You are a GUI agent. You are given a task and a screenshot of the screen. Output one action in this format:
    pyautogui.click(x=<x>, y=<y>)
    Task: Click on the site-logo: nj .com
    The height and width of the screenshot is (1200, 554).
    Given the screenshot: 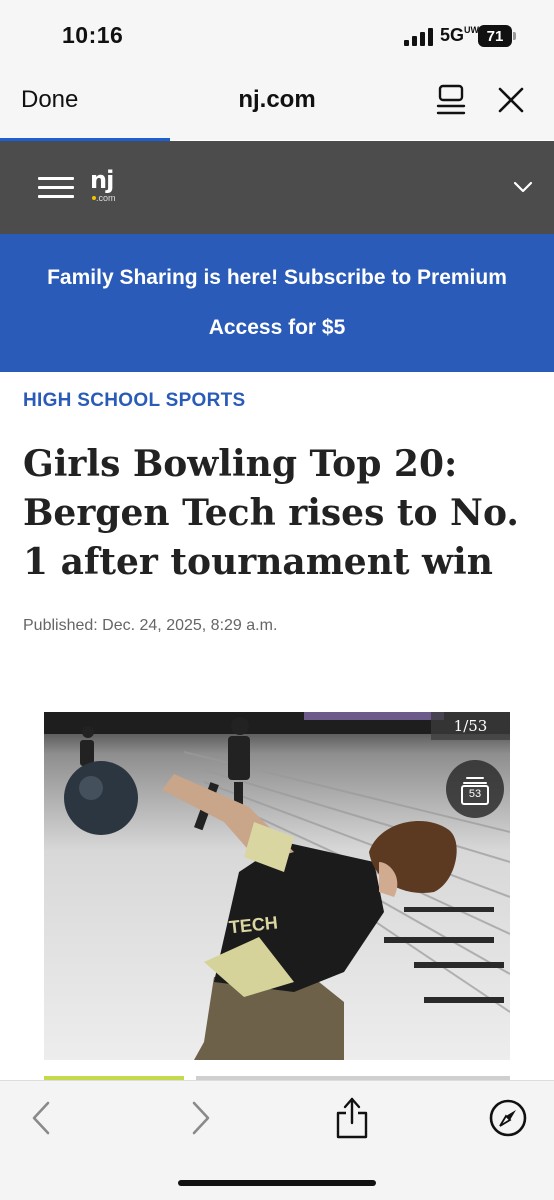 What is the action you would take?
    pyautogui.click(x=110, y=186)
    